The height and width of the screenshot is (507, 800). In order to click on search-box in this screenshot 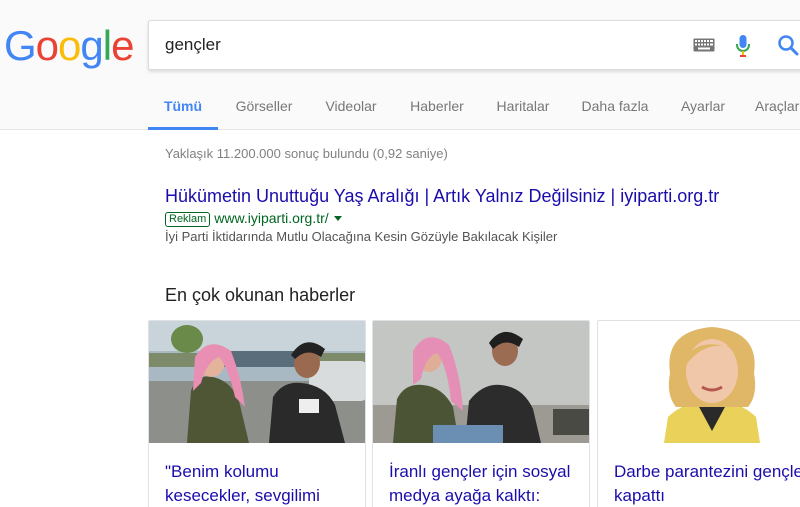, I will do `click(474, 45)`.